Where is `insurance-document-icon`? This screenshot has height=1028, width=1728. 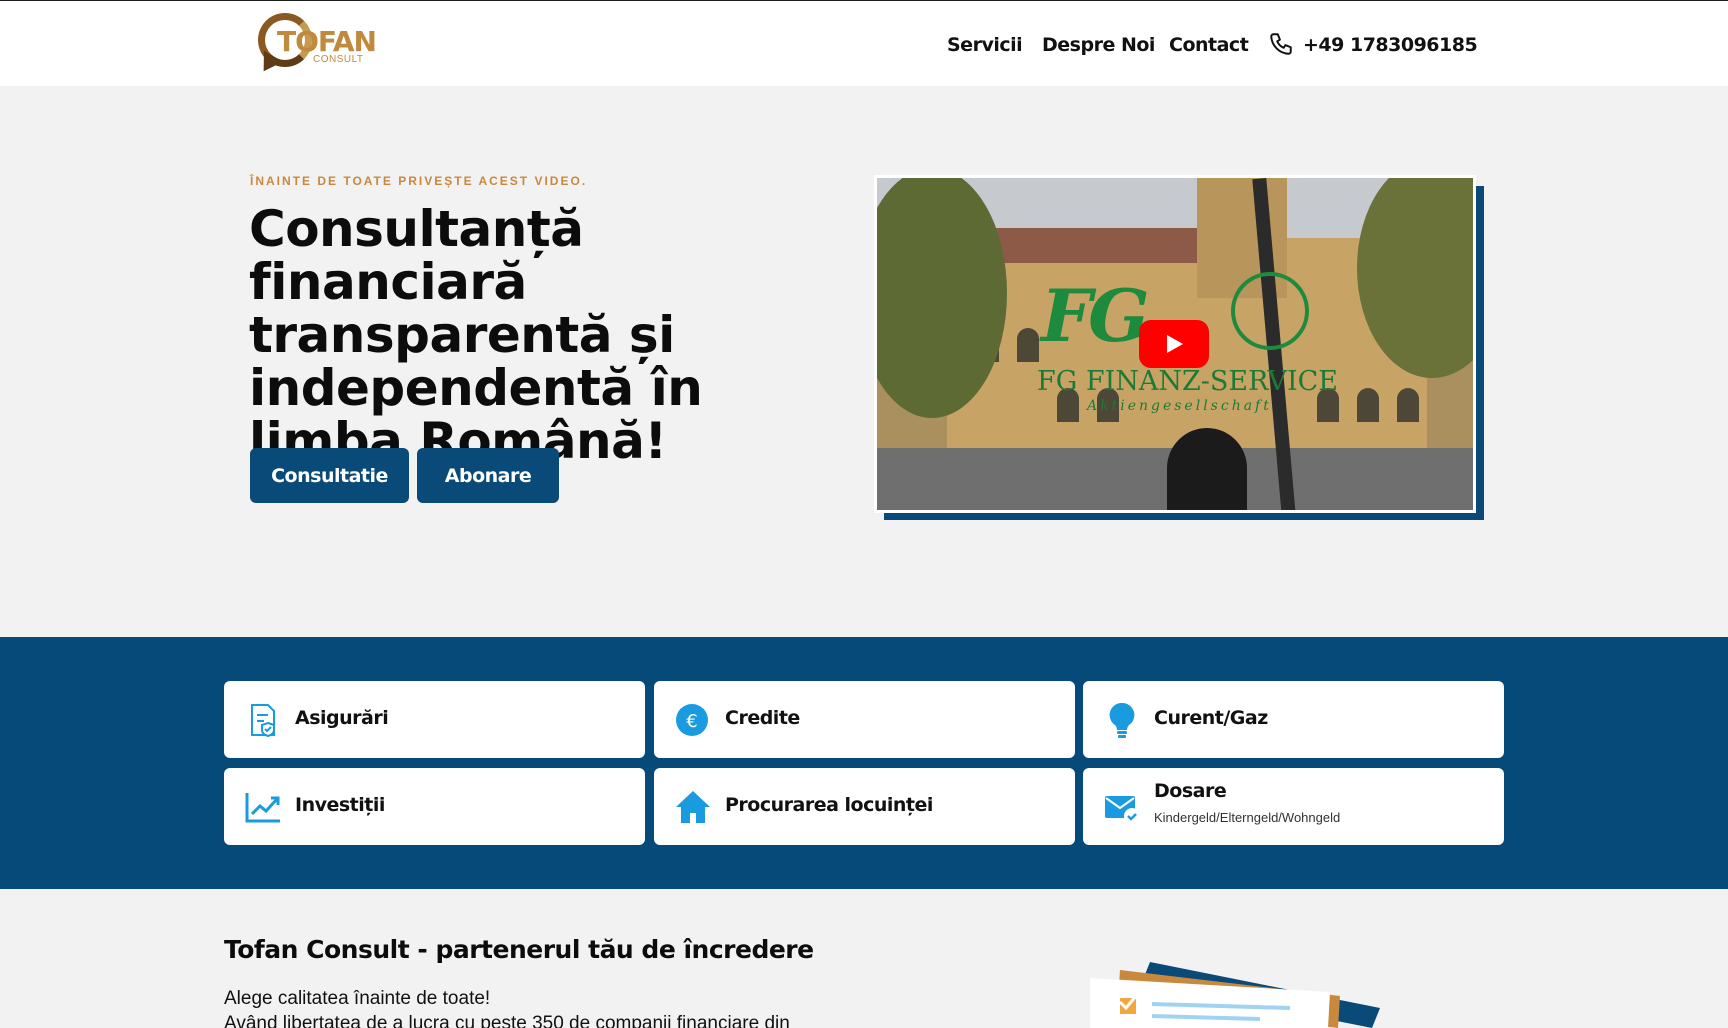 insurance-document-icon is located at coordinates (263, 721).